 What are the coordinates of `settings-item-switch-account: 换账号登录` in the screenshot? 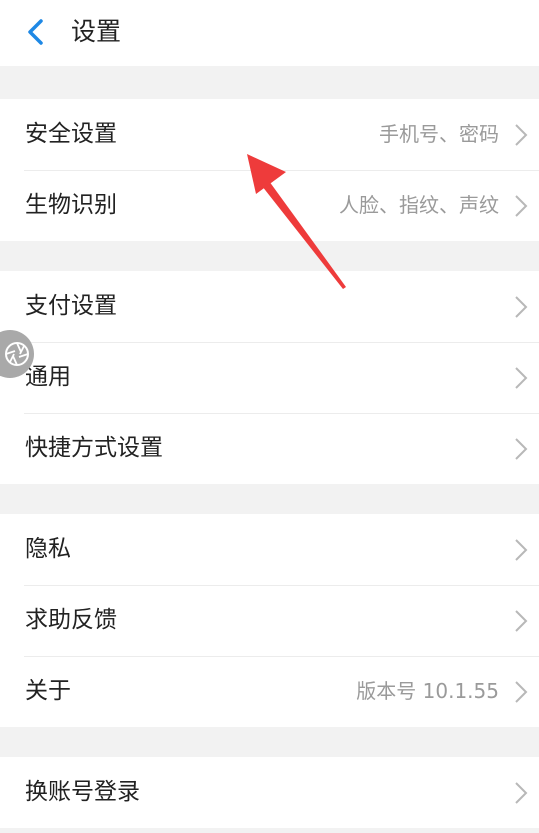 It's located at (269, 792).